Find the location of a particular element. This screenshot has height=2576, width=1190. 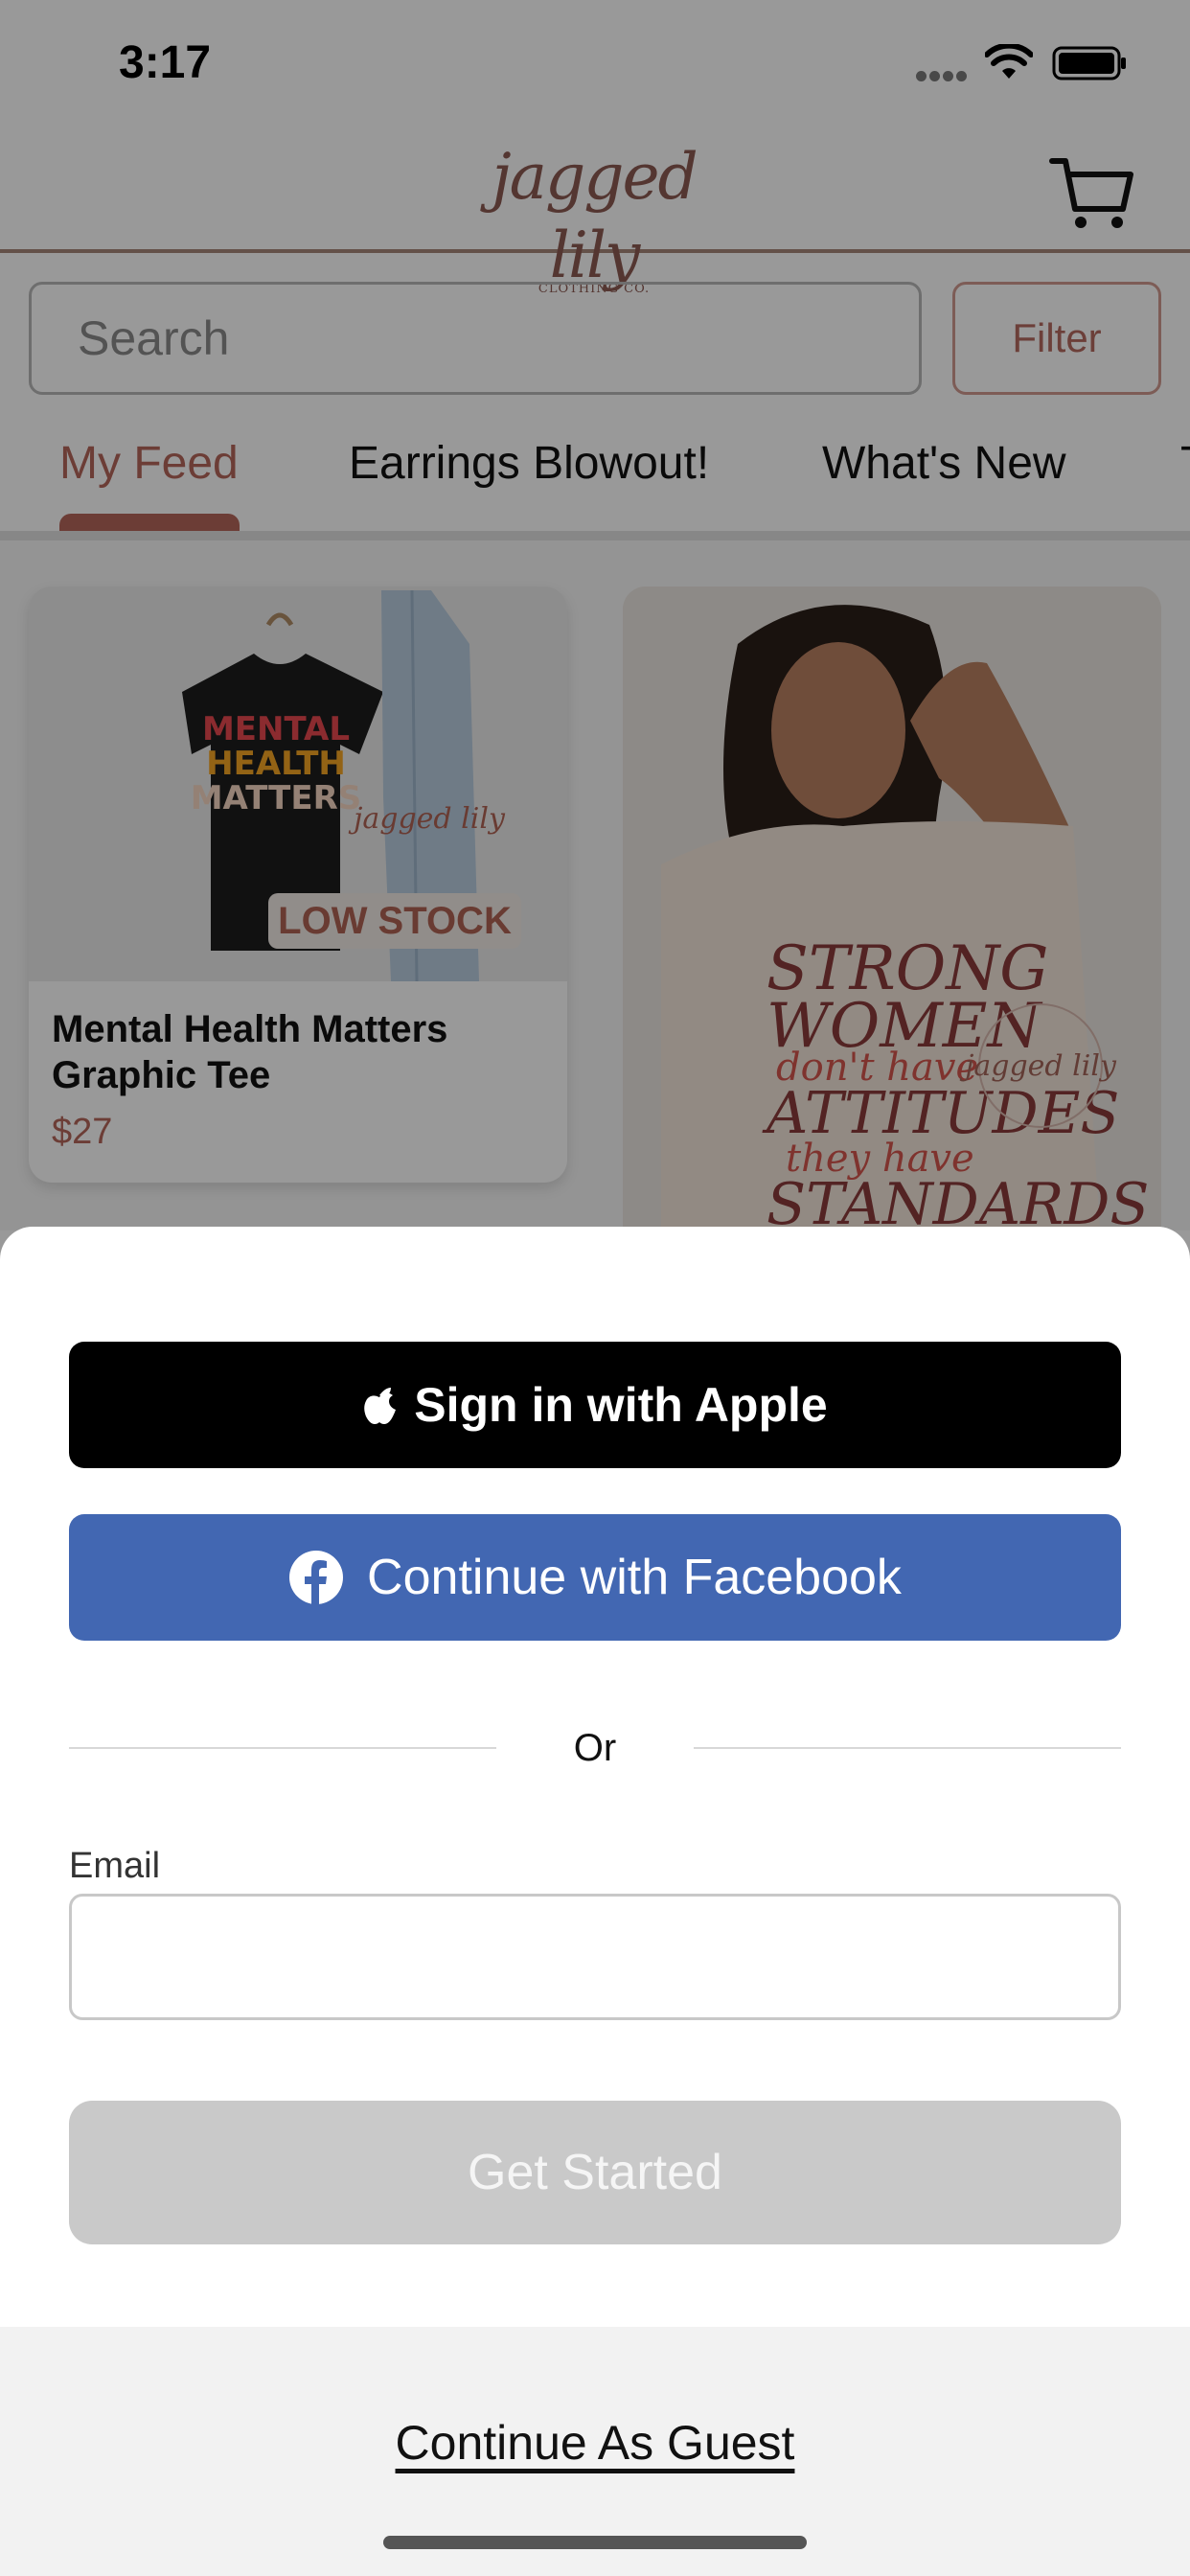

or-divider: Or is located at coordinates (595, 1748).